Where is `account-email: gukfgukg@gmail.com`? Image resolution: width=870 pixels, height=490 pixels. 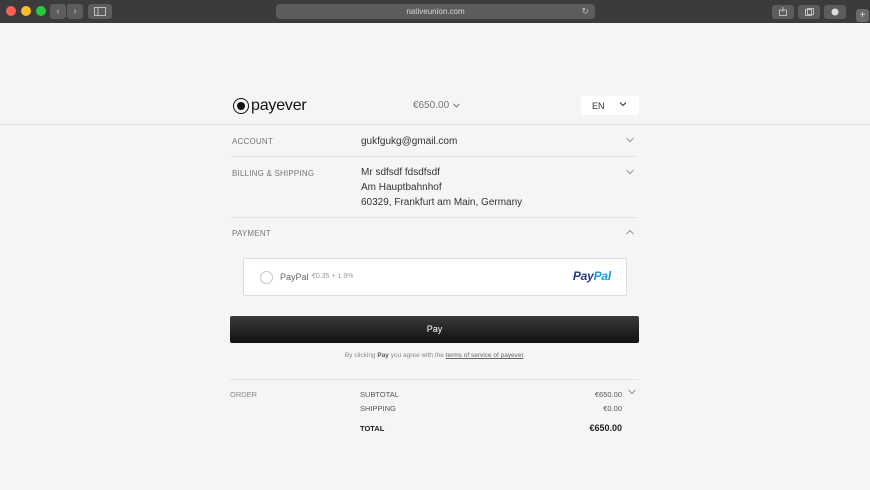
account-email: gukfgukg@gmail.com is located at coordinates (409, 141).